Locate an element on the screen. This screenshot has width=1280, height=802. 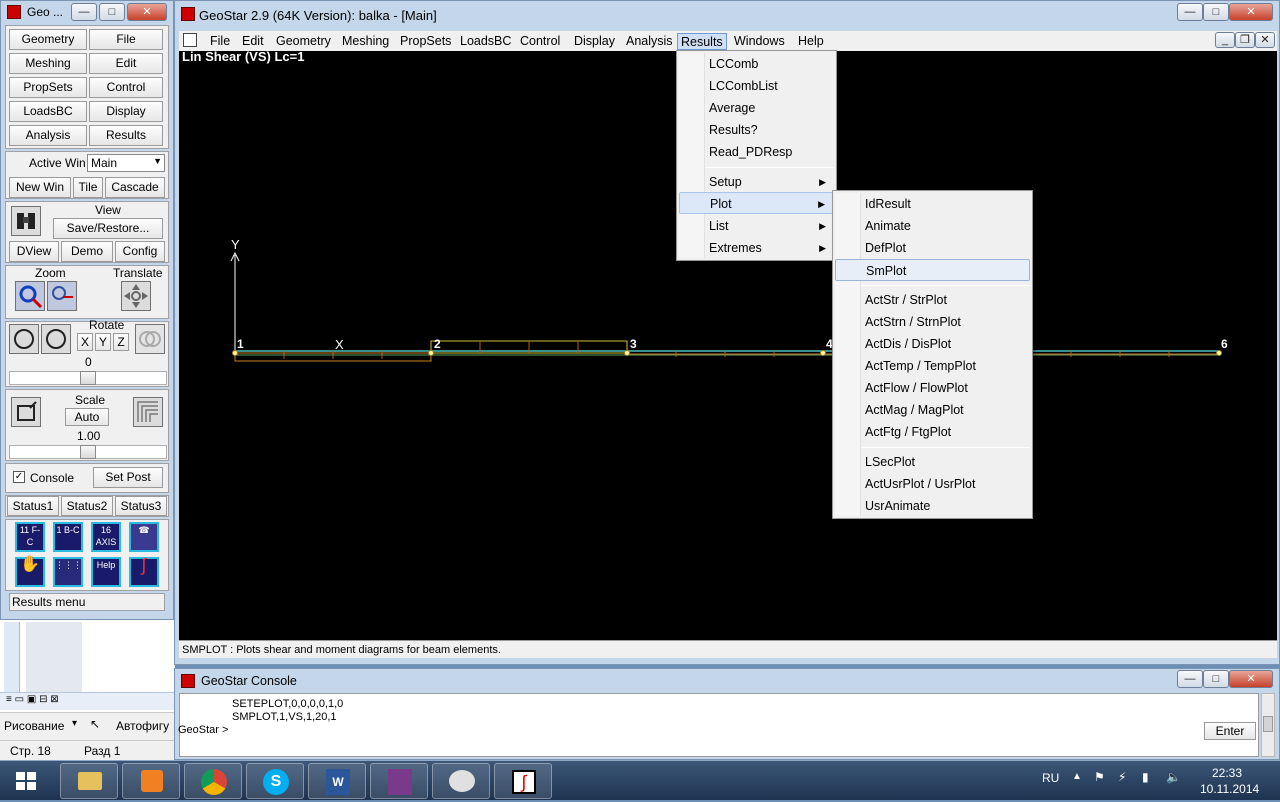
results-button: Results is located at coordinates (126, 135).